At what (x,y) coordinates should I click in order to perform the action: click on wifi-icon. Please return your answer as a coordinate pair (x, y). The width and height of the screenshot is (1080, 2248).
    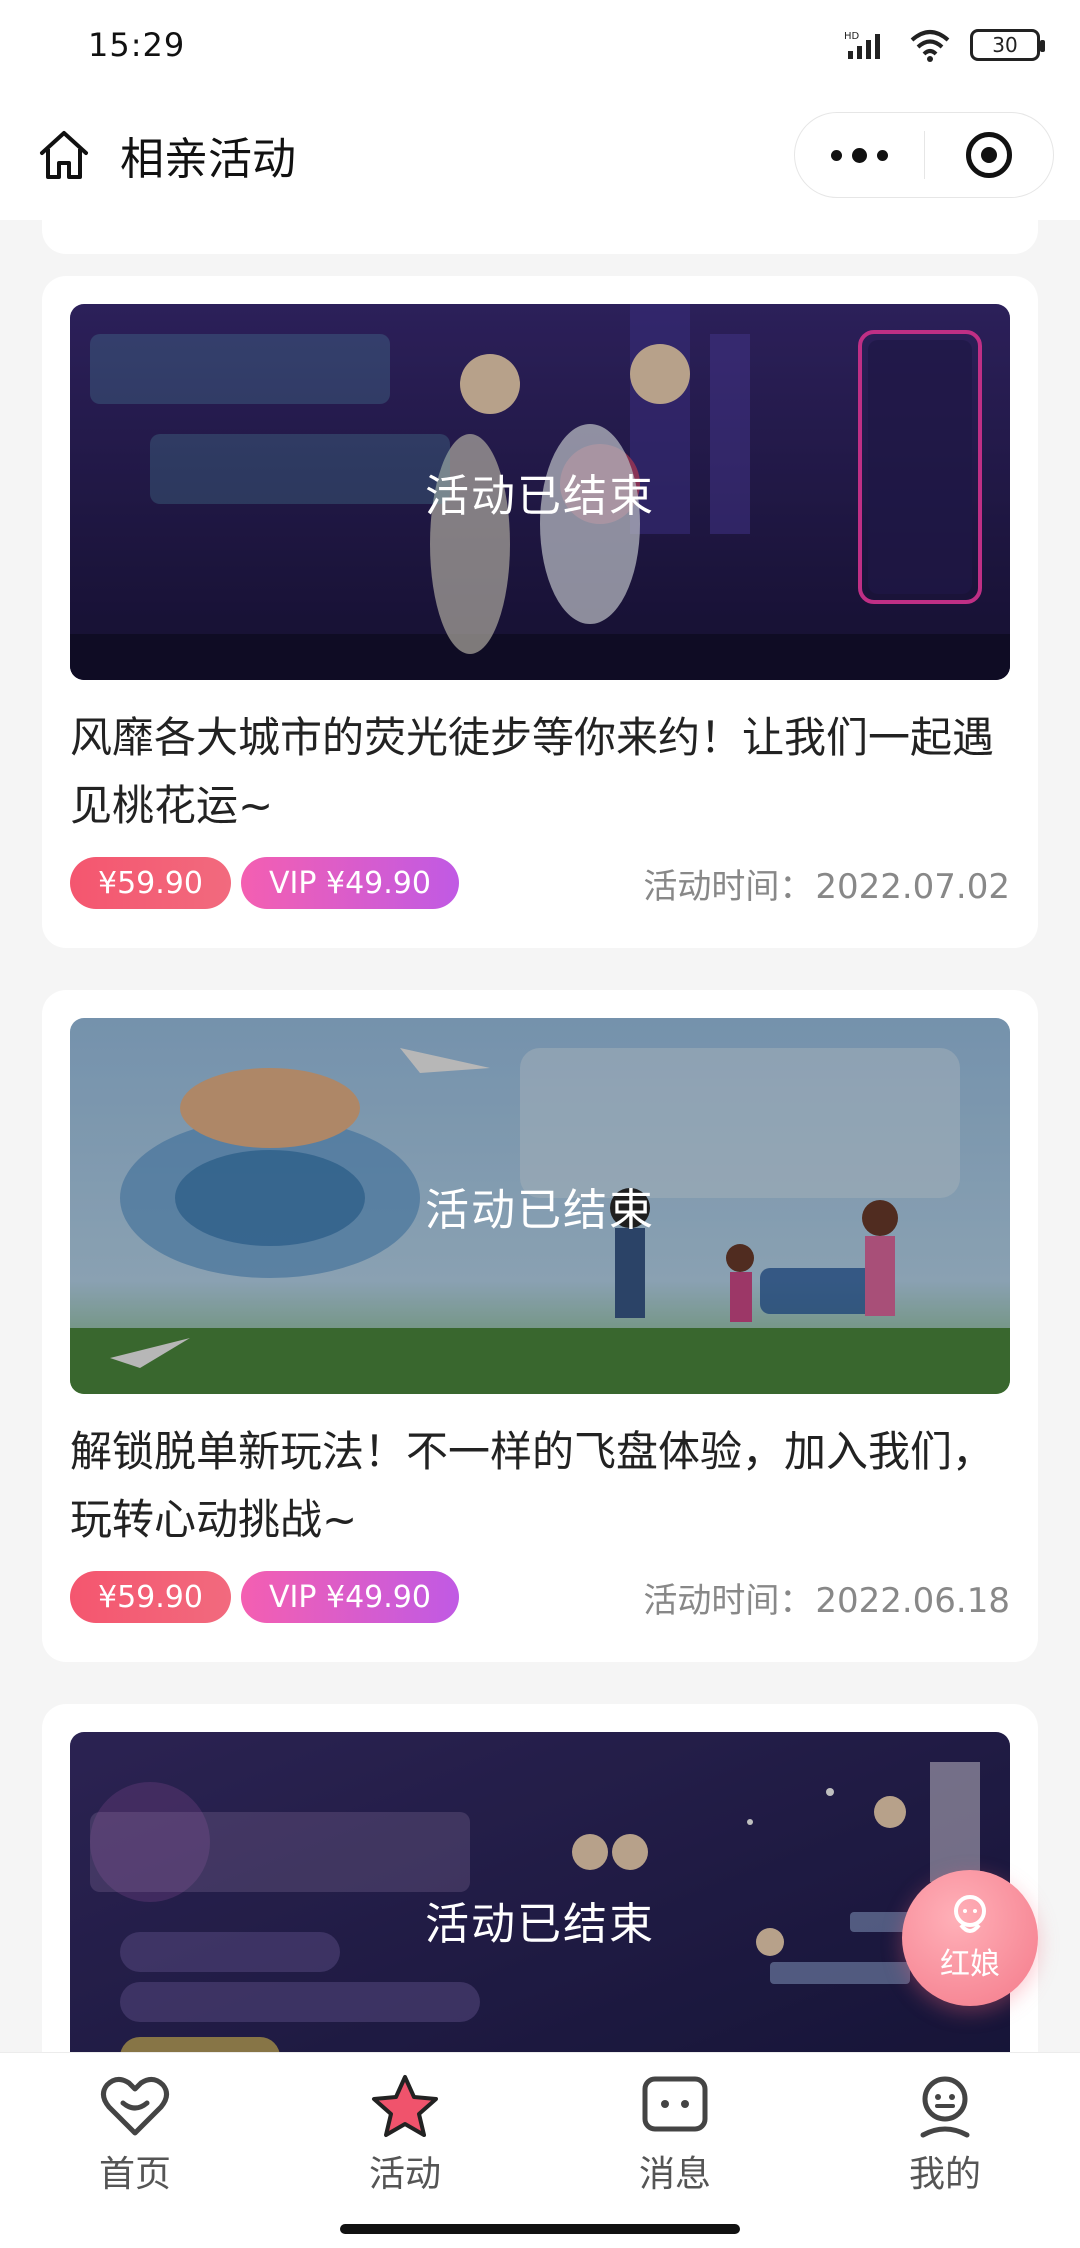
    Looking at the image, I should click on (930, 46).